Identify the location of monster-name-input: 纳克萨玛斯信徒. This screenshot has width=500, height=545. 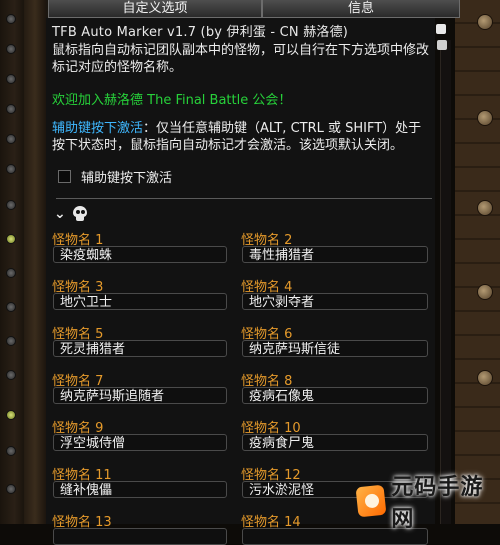
(335, 348).